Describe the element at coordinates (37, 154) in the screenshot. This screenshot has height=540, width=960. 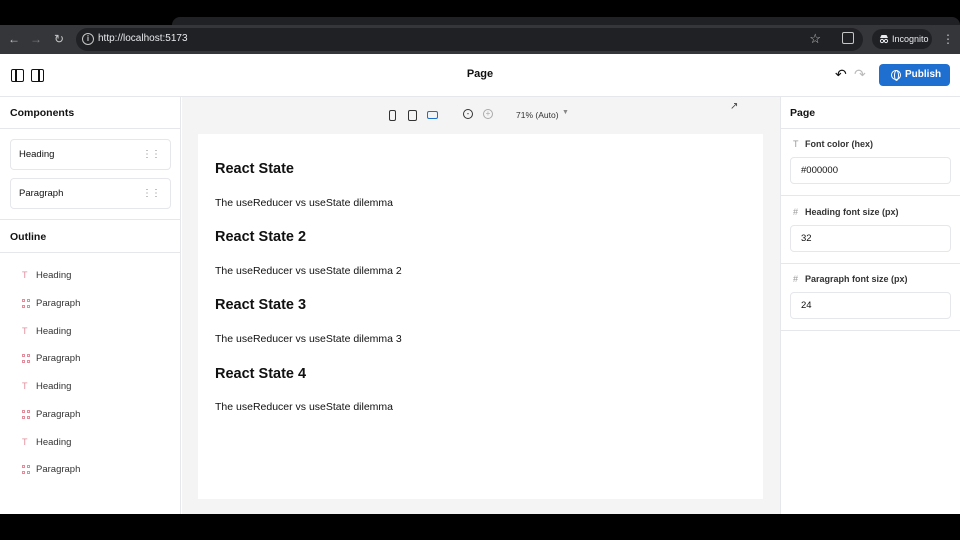
I see `component-label: Heading` at that location.